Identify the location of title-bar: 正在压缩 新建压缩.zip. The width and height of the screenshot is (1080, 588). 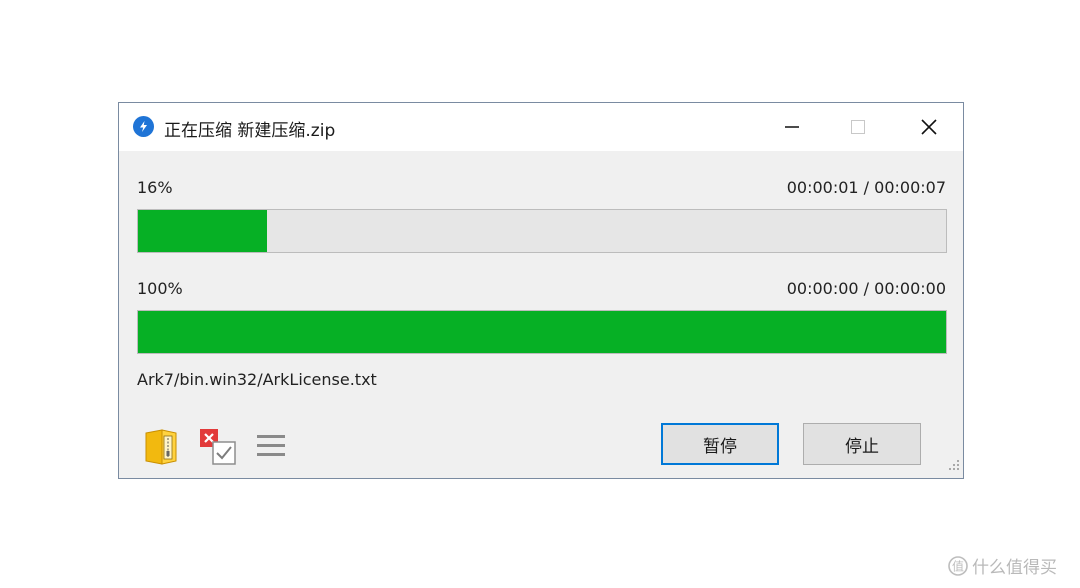
(541, 127).